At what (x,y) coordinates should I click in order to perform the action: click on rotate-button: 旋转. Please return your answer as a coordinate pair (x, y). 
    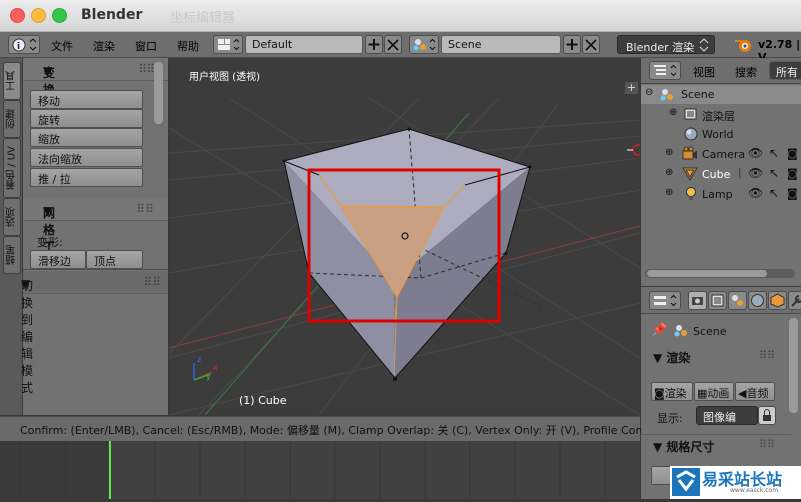
    Looking at the image, I should click on (86, 118).